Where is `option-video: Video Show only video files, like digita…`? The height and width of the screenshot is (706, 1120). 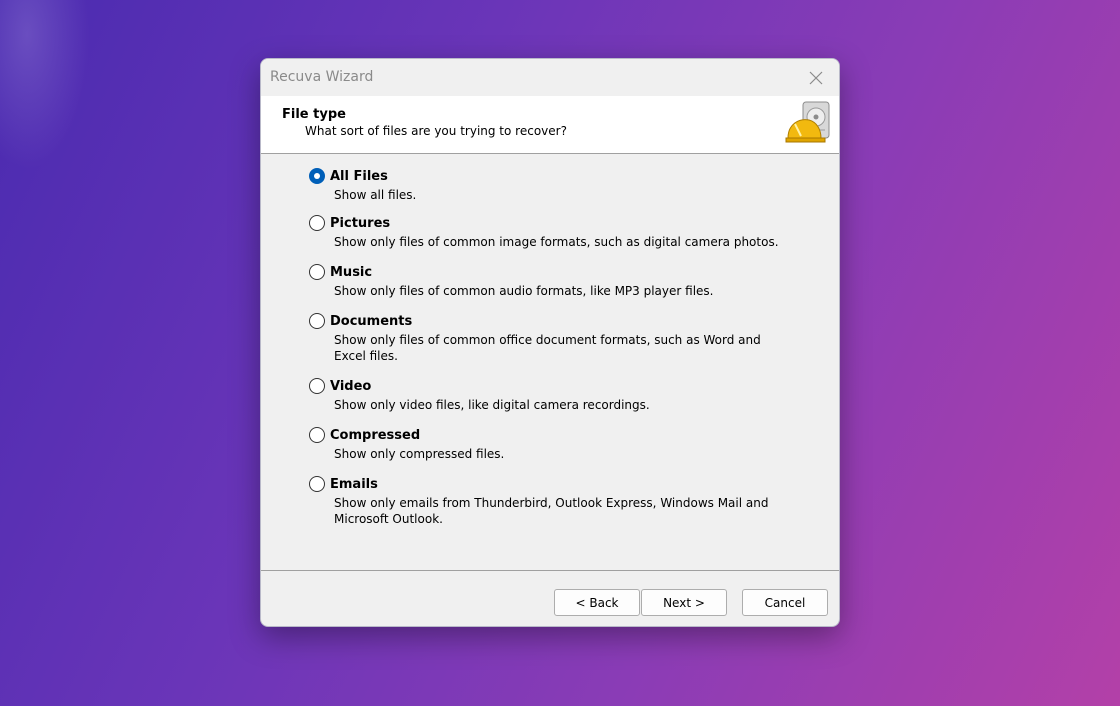 option-video: Video Show only video files, like digita… is located at coordinates (549, 395).